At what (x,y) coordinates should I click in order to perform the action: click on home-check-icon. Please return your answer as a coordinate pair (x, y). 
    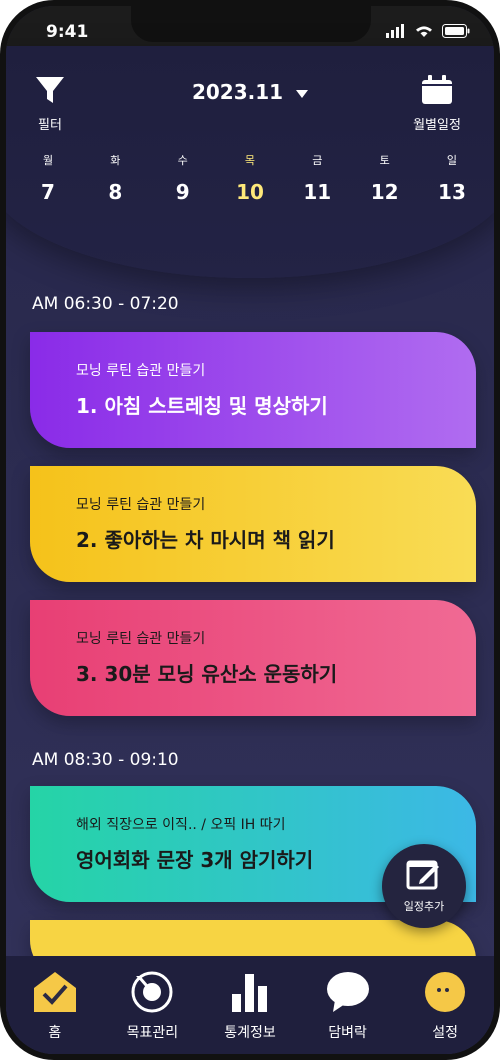
    Looking at the image, I should click on (54, 992).